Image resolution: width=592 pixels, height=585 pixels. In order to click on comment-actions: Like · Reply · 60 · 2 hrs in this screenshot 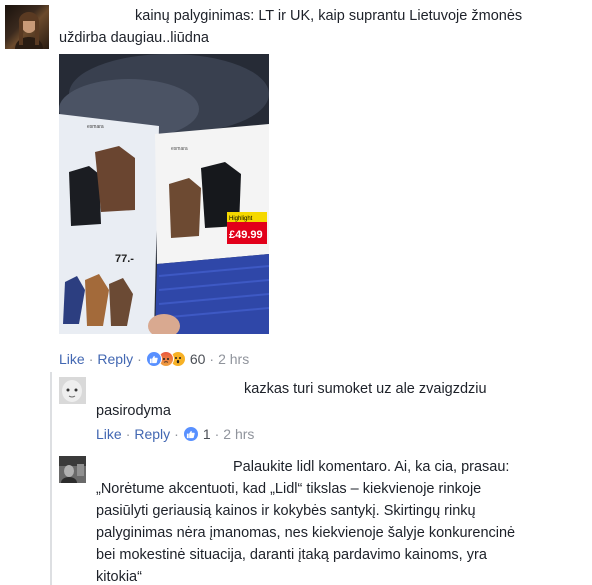, I will do `click(154, 359)`.